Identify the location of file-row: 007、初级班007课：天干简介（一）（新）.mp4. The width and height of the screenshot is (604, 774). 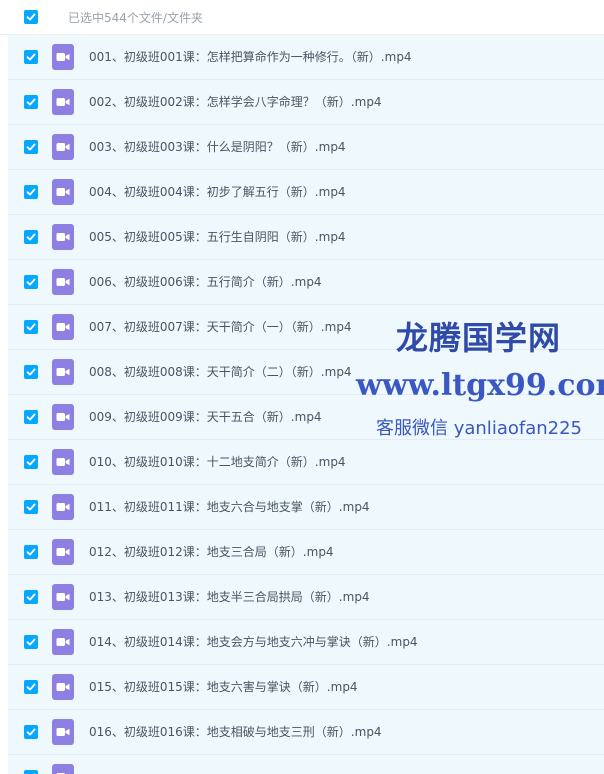
(306, 327).